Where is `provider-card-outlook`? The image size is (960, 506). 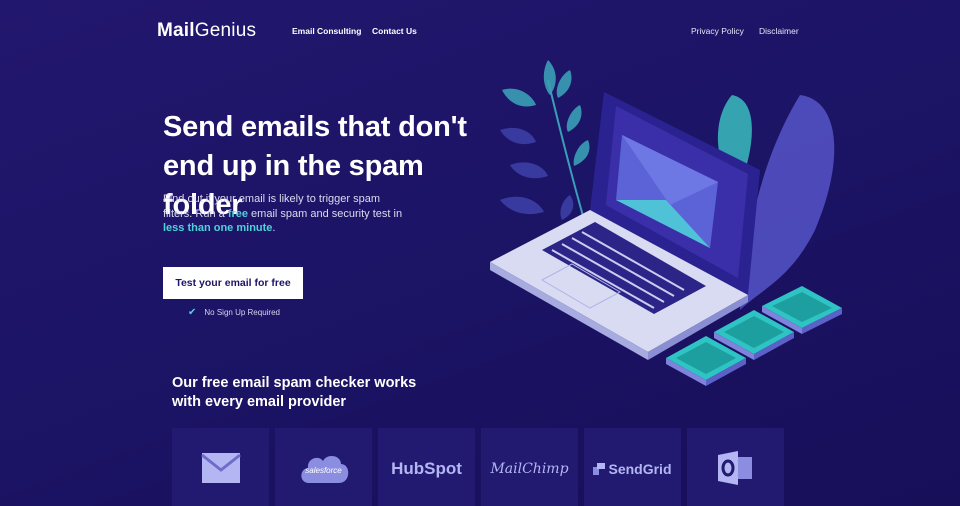 provider-card-outlook is located at coordinates (735, 467).